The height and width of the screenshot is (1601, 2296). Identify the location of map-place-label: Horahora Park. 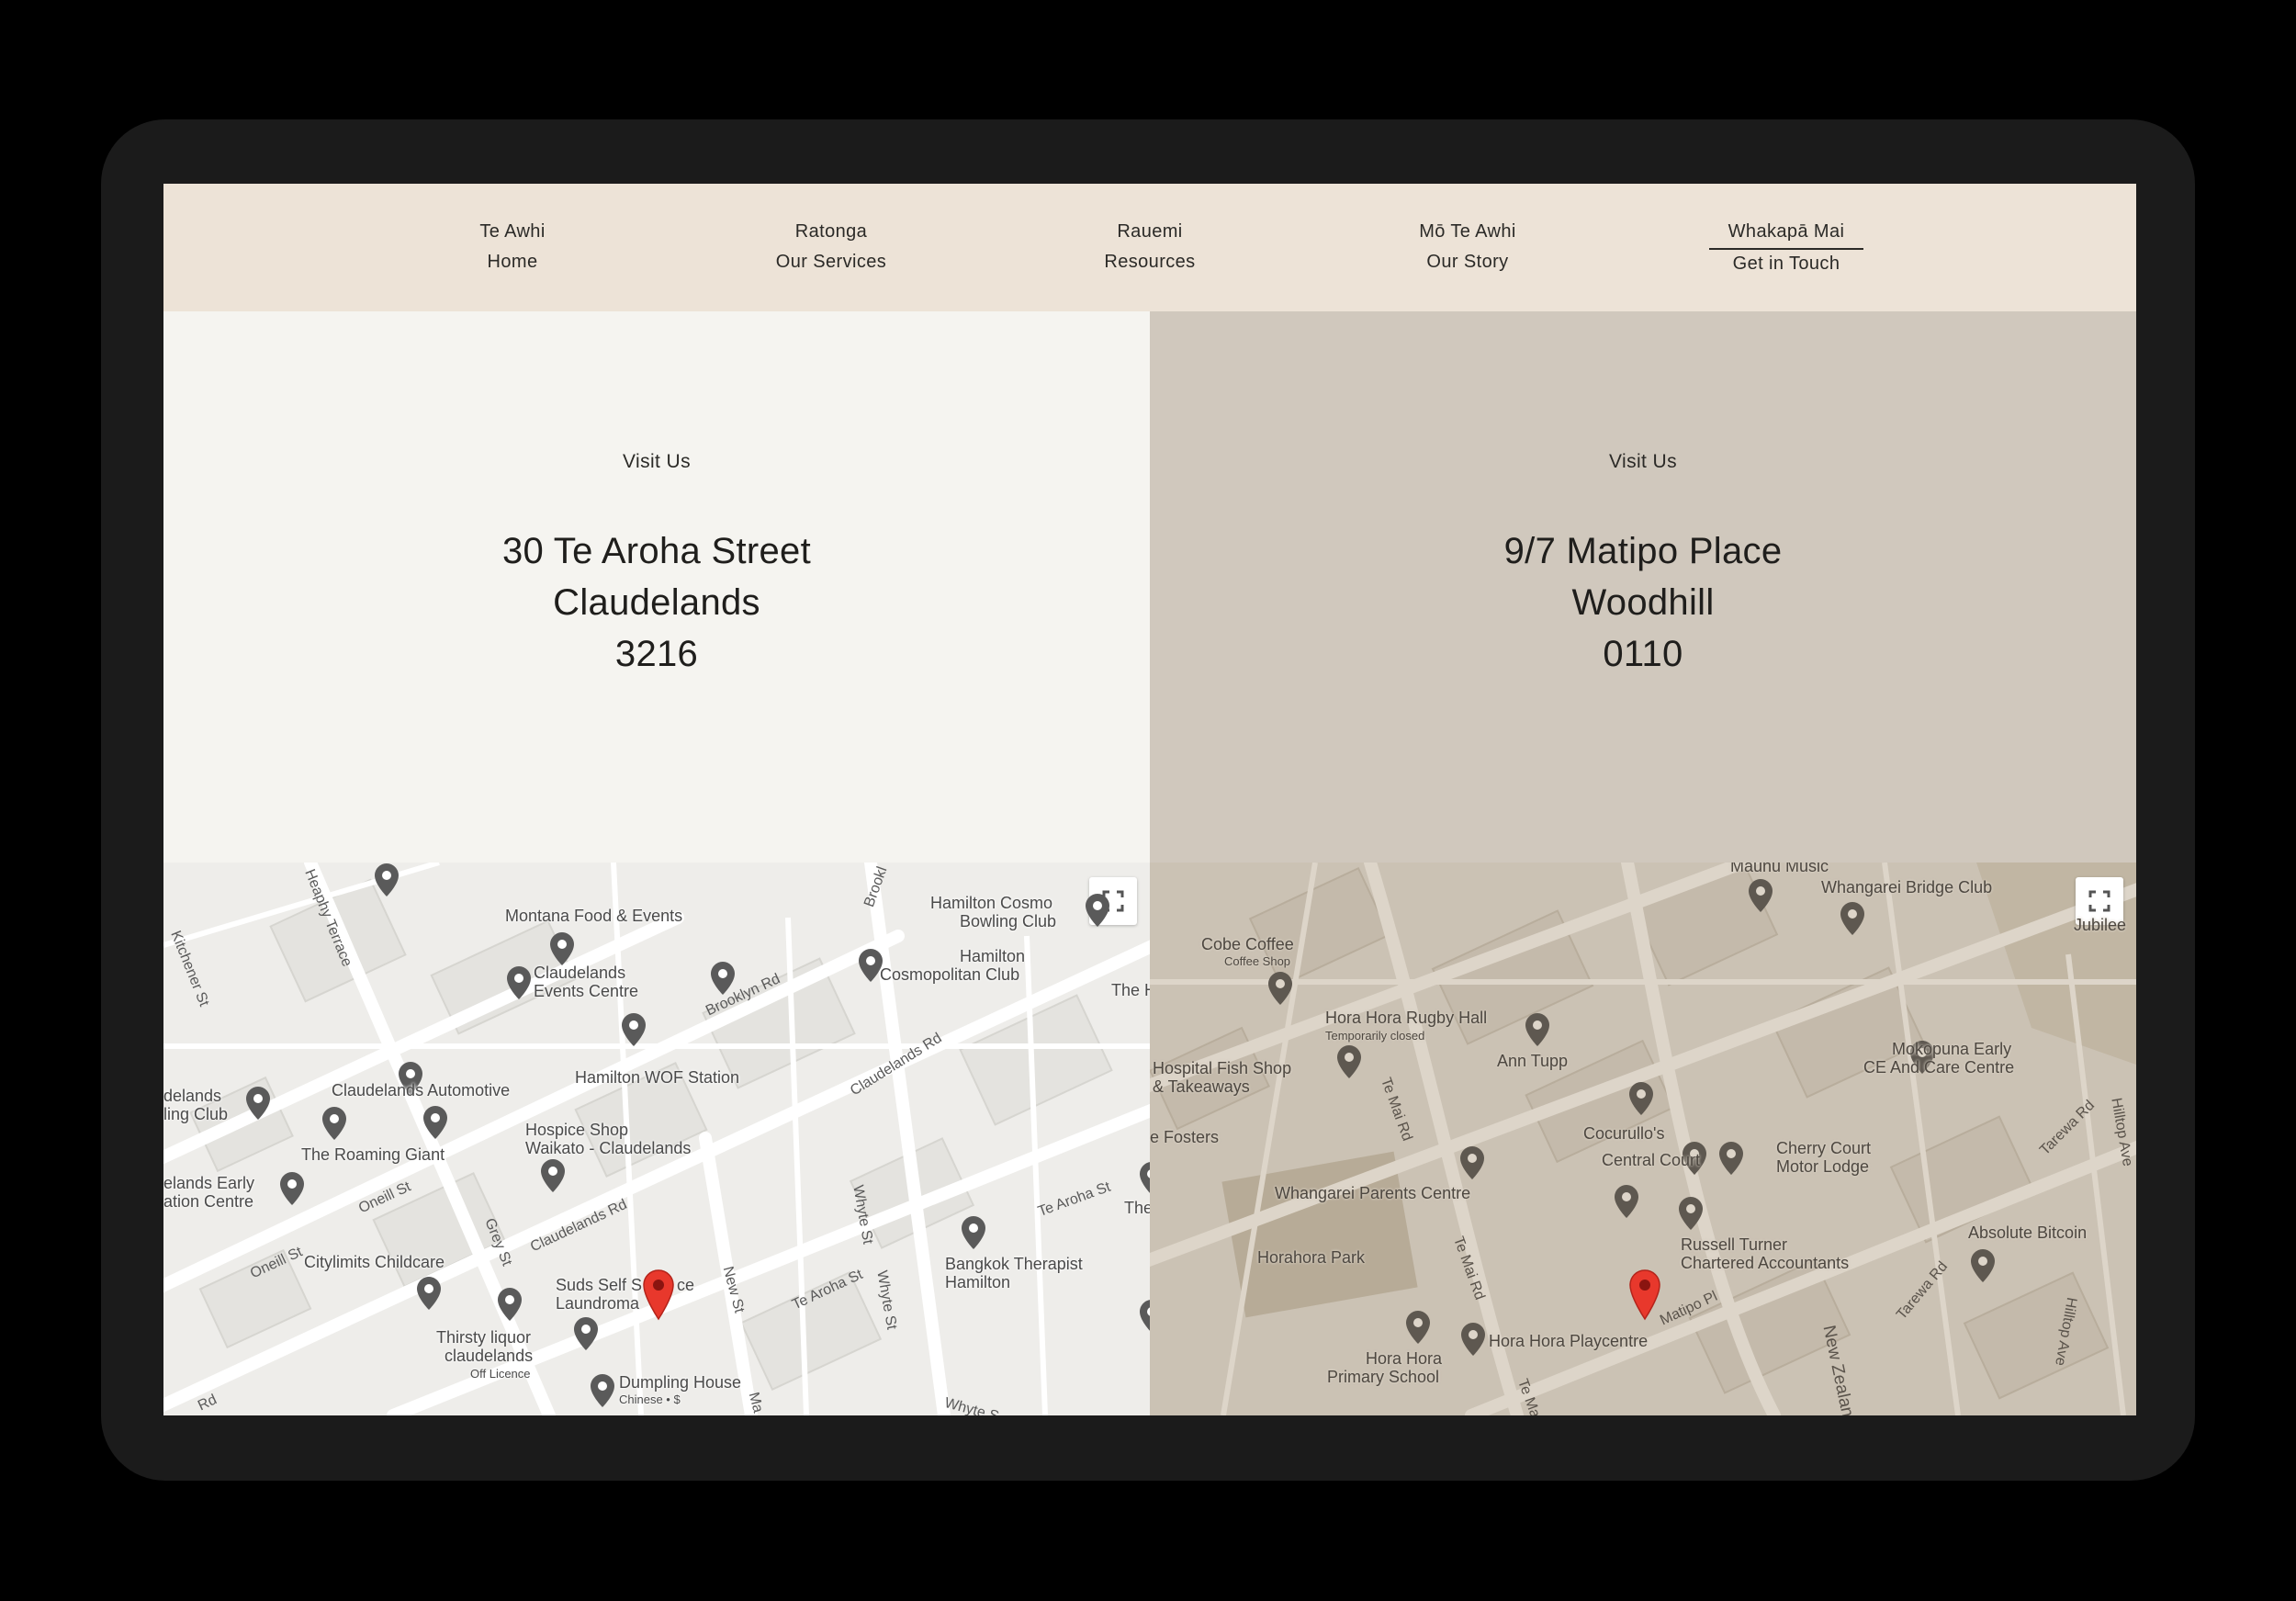
(1311, 1257).